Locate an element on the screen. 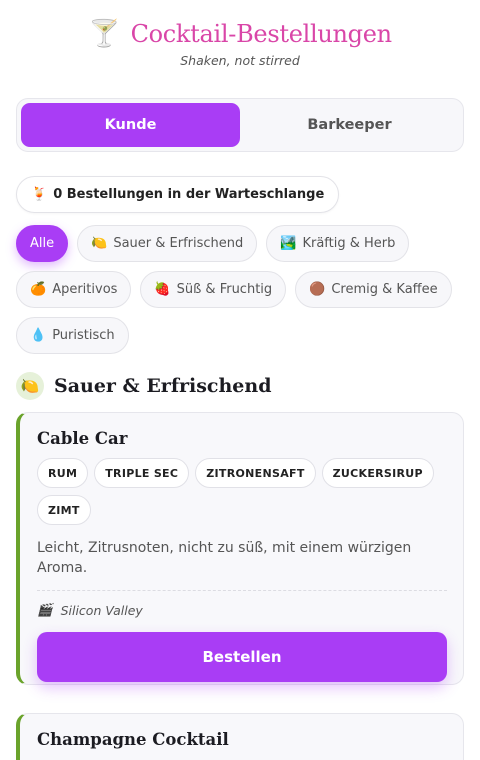 The width and height of the screenshot is (480, 760). filter-chip-sauer-erfrischend: 🍋 Sauer & Erfrischend is located at coordinates (167, 243).